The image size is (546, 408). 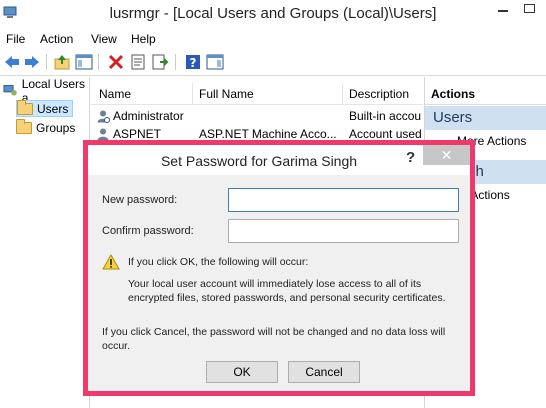 I want to click on up-folder-icon, so click(x=62, y=62).